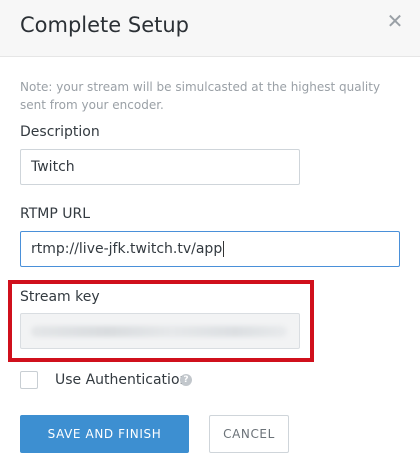 This screenshot has height=474, width=420. Describe the element at coordinates (224, 249) in the screenshot. I see `text-caret` at that location.